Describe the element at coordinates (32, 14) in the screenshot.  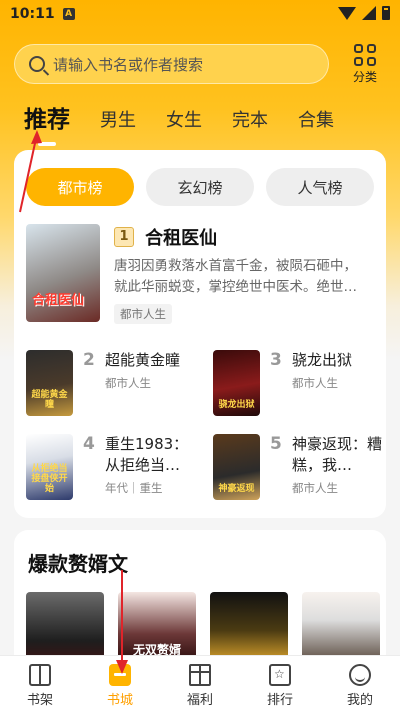
I see `status-time: 10:11` at that location.